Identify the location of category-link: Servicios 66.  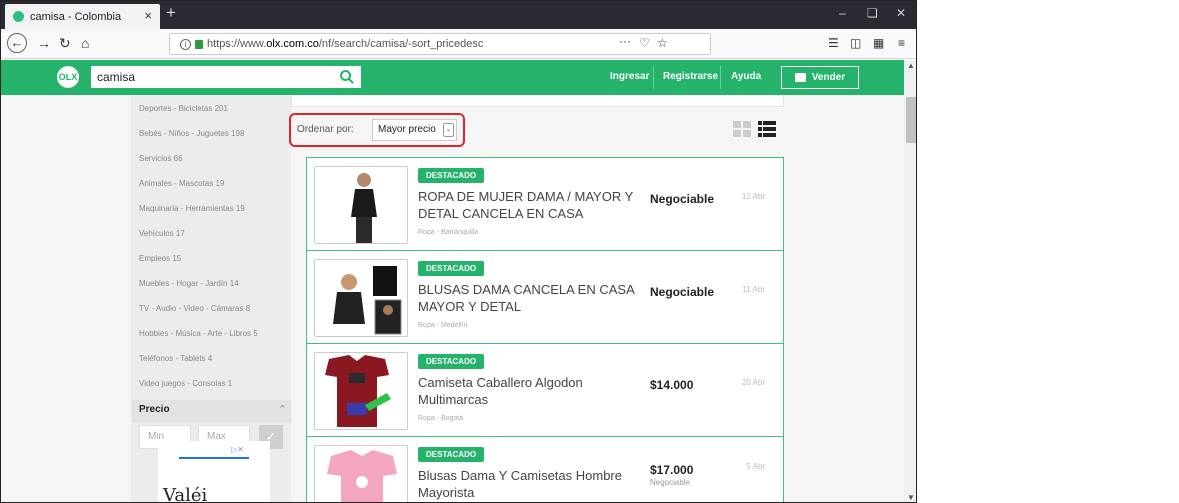
(161, 158).